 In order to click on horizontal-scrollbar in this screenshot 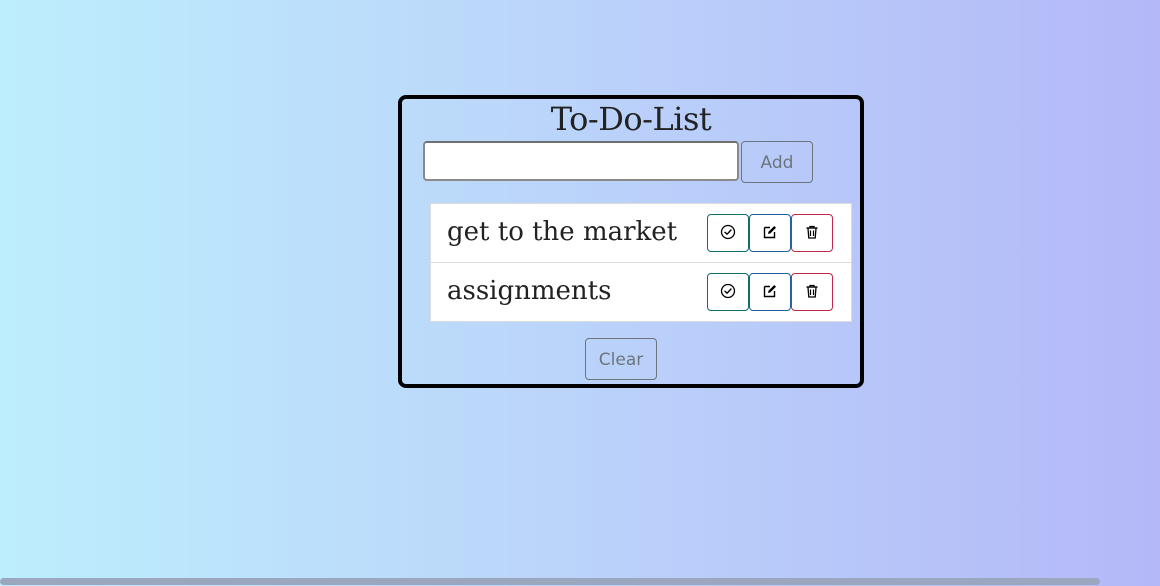, I will do `click(580, 581)`.